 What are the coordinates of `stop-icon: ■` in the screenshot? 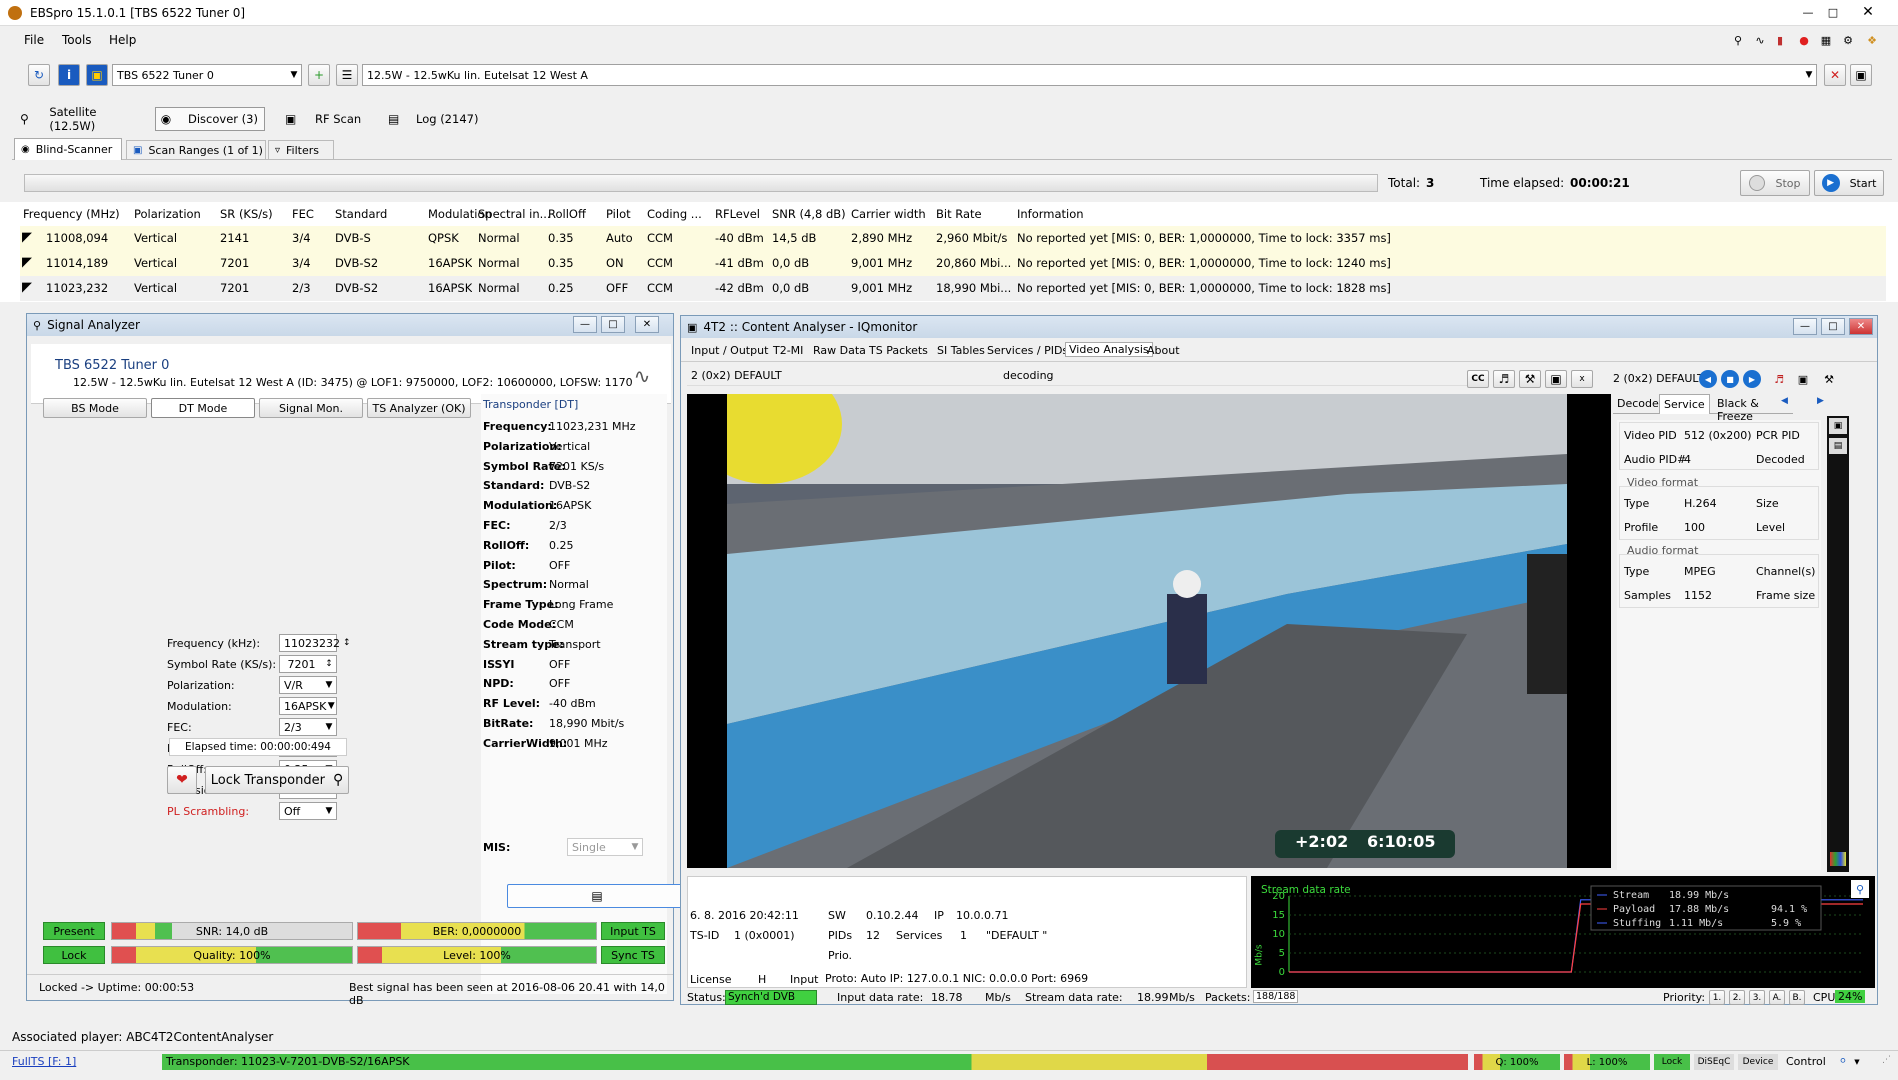 It's located at (1730, 379).